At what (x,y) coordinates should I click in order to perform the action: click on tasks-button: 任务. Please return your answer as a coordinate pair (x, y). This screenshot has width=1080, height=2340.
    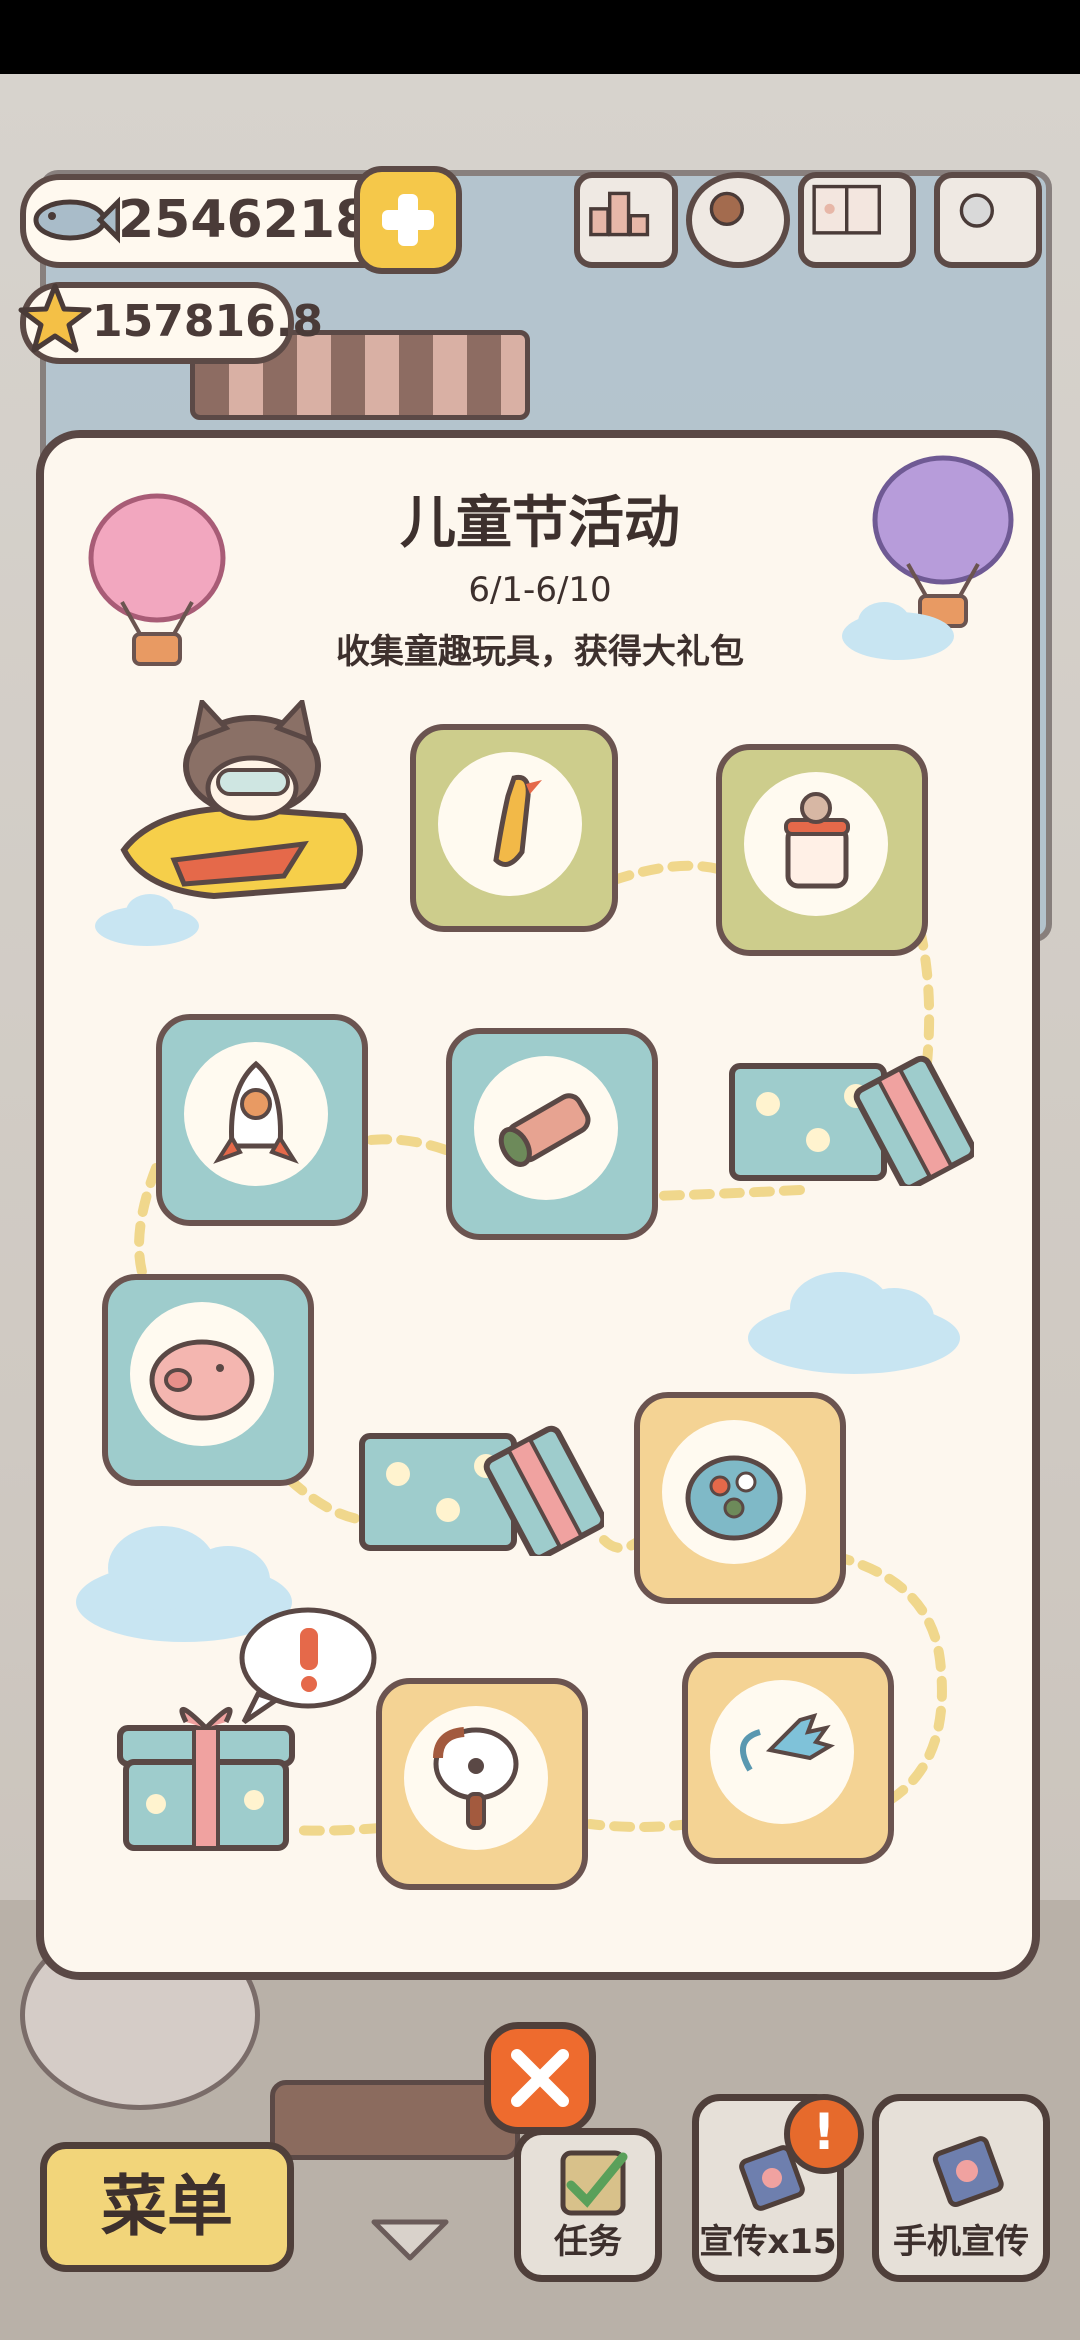
    Looking at the image, I should click on (588, 2205).